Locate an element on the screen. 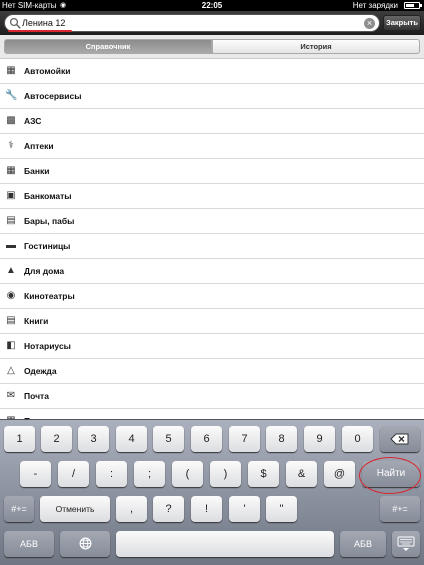 The width and height of the screenshot is (424, 565). key-semicolon: ; is located at coordinates (149, 474).